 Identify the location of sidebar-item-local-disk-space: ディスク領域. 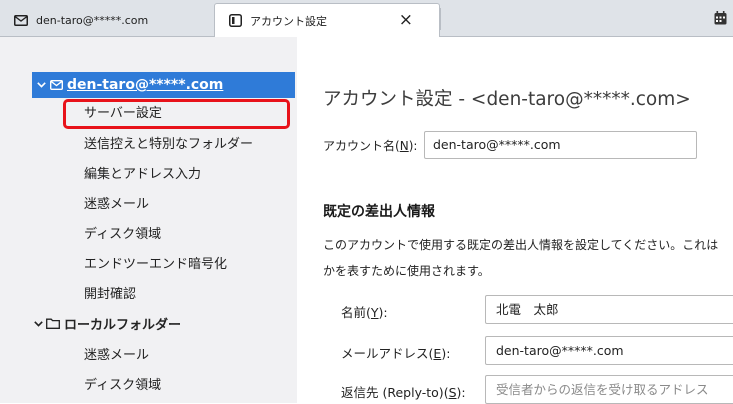
(122, 386).